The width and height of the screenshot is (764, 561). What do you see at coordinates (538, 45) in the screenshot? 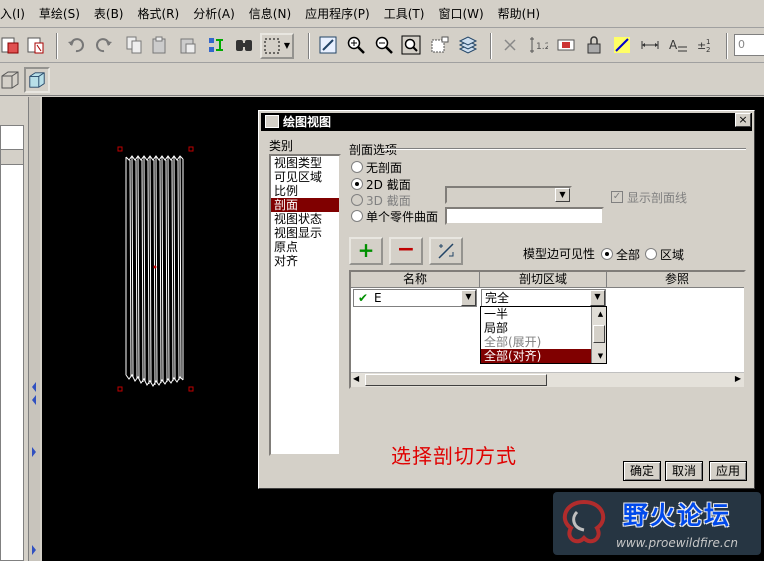
I see `dimension-icon: 1.2` at bounding box center [538, 45].